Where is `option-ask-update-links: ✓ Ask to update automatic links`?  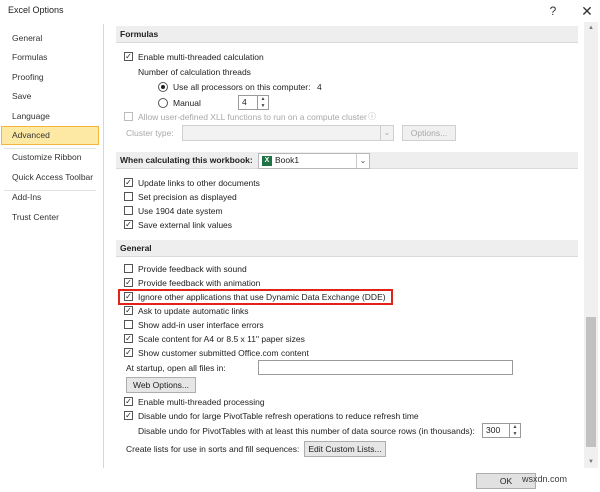
option-ask-update-links: ✓ Ask to update automatic links is located at coordinates (274, 311).